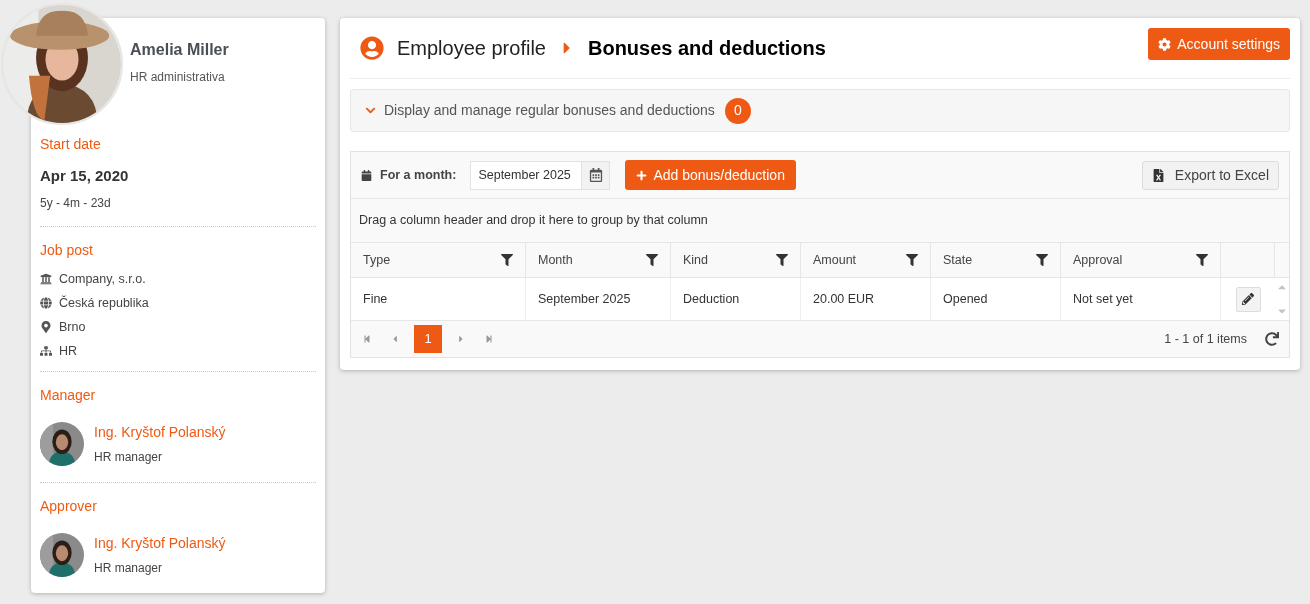 The image size is (1310, 604). Describe the element at coordinates (76, 203) in the screenshot. I see `tenure-duration: 5y - 4m - 23d` at that location.